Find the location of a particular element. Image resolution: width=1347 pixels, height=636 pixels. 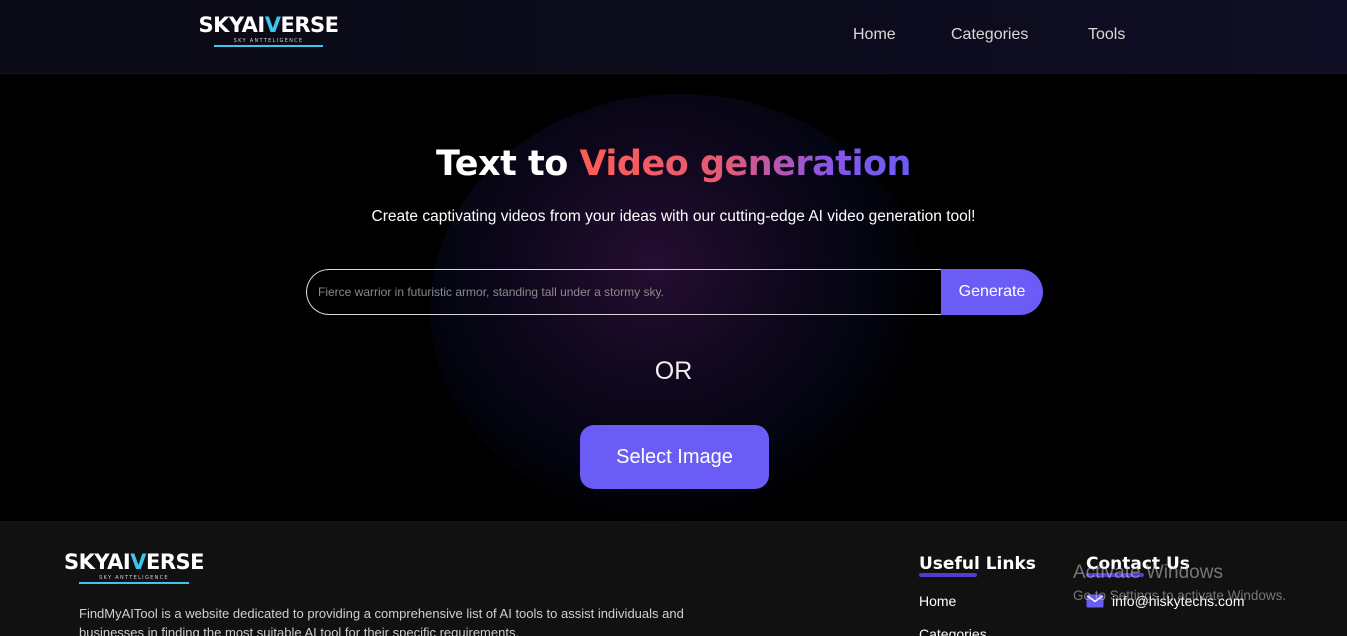

or-divider-text: OR is located at coordinates (673, 371).